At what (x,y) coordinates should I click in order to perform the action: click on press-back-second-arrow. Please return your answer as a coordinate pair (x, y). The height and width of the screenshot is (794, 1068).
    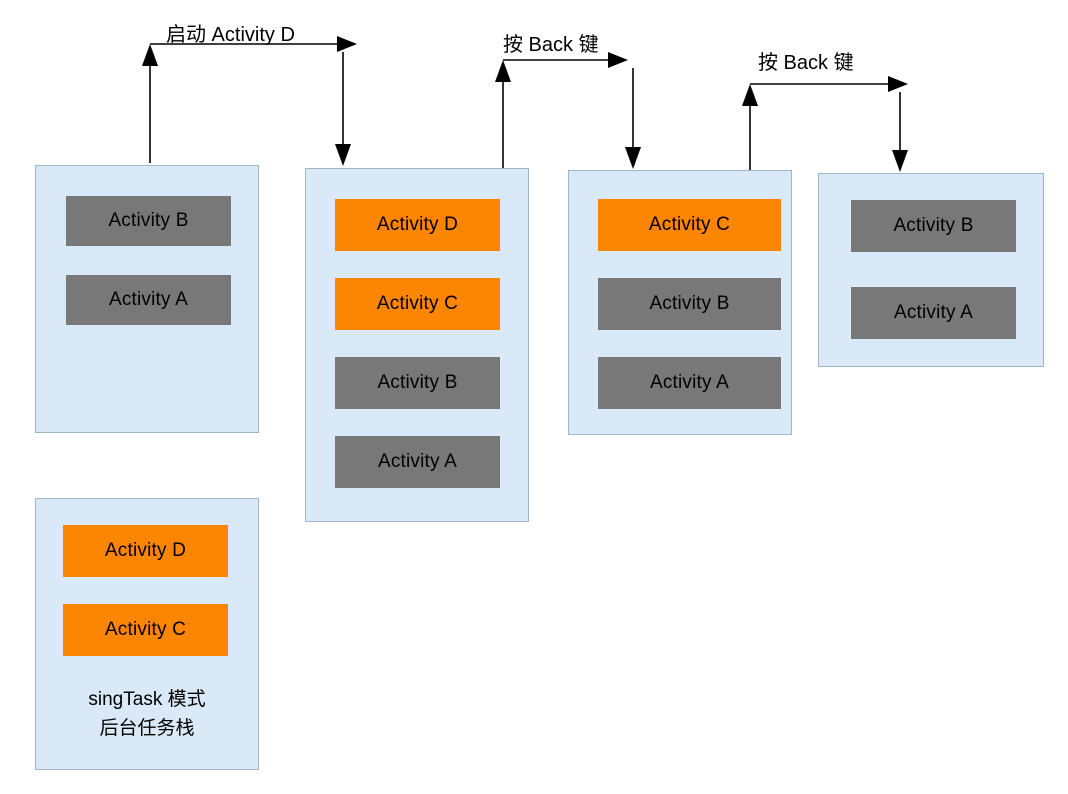
    Looking at the image, I should click on (825, 124).